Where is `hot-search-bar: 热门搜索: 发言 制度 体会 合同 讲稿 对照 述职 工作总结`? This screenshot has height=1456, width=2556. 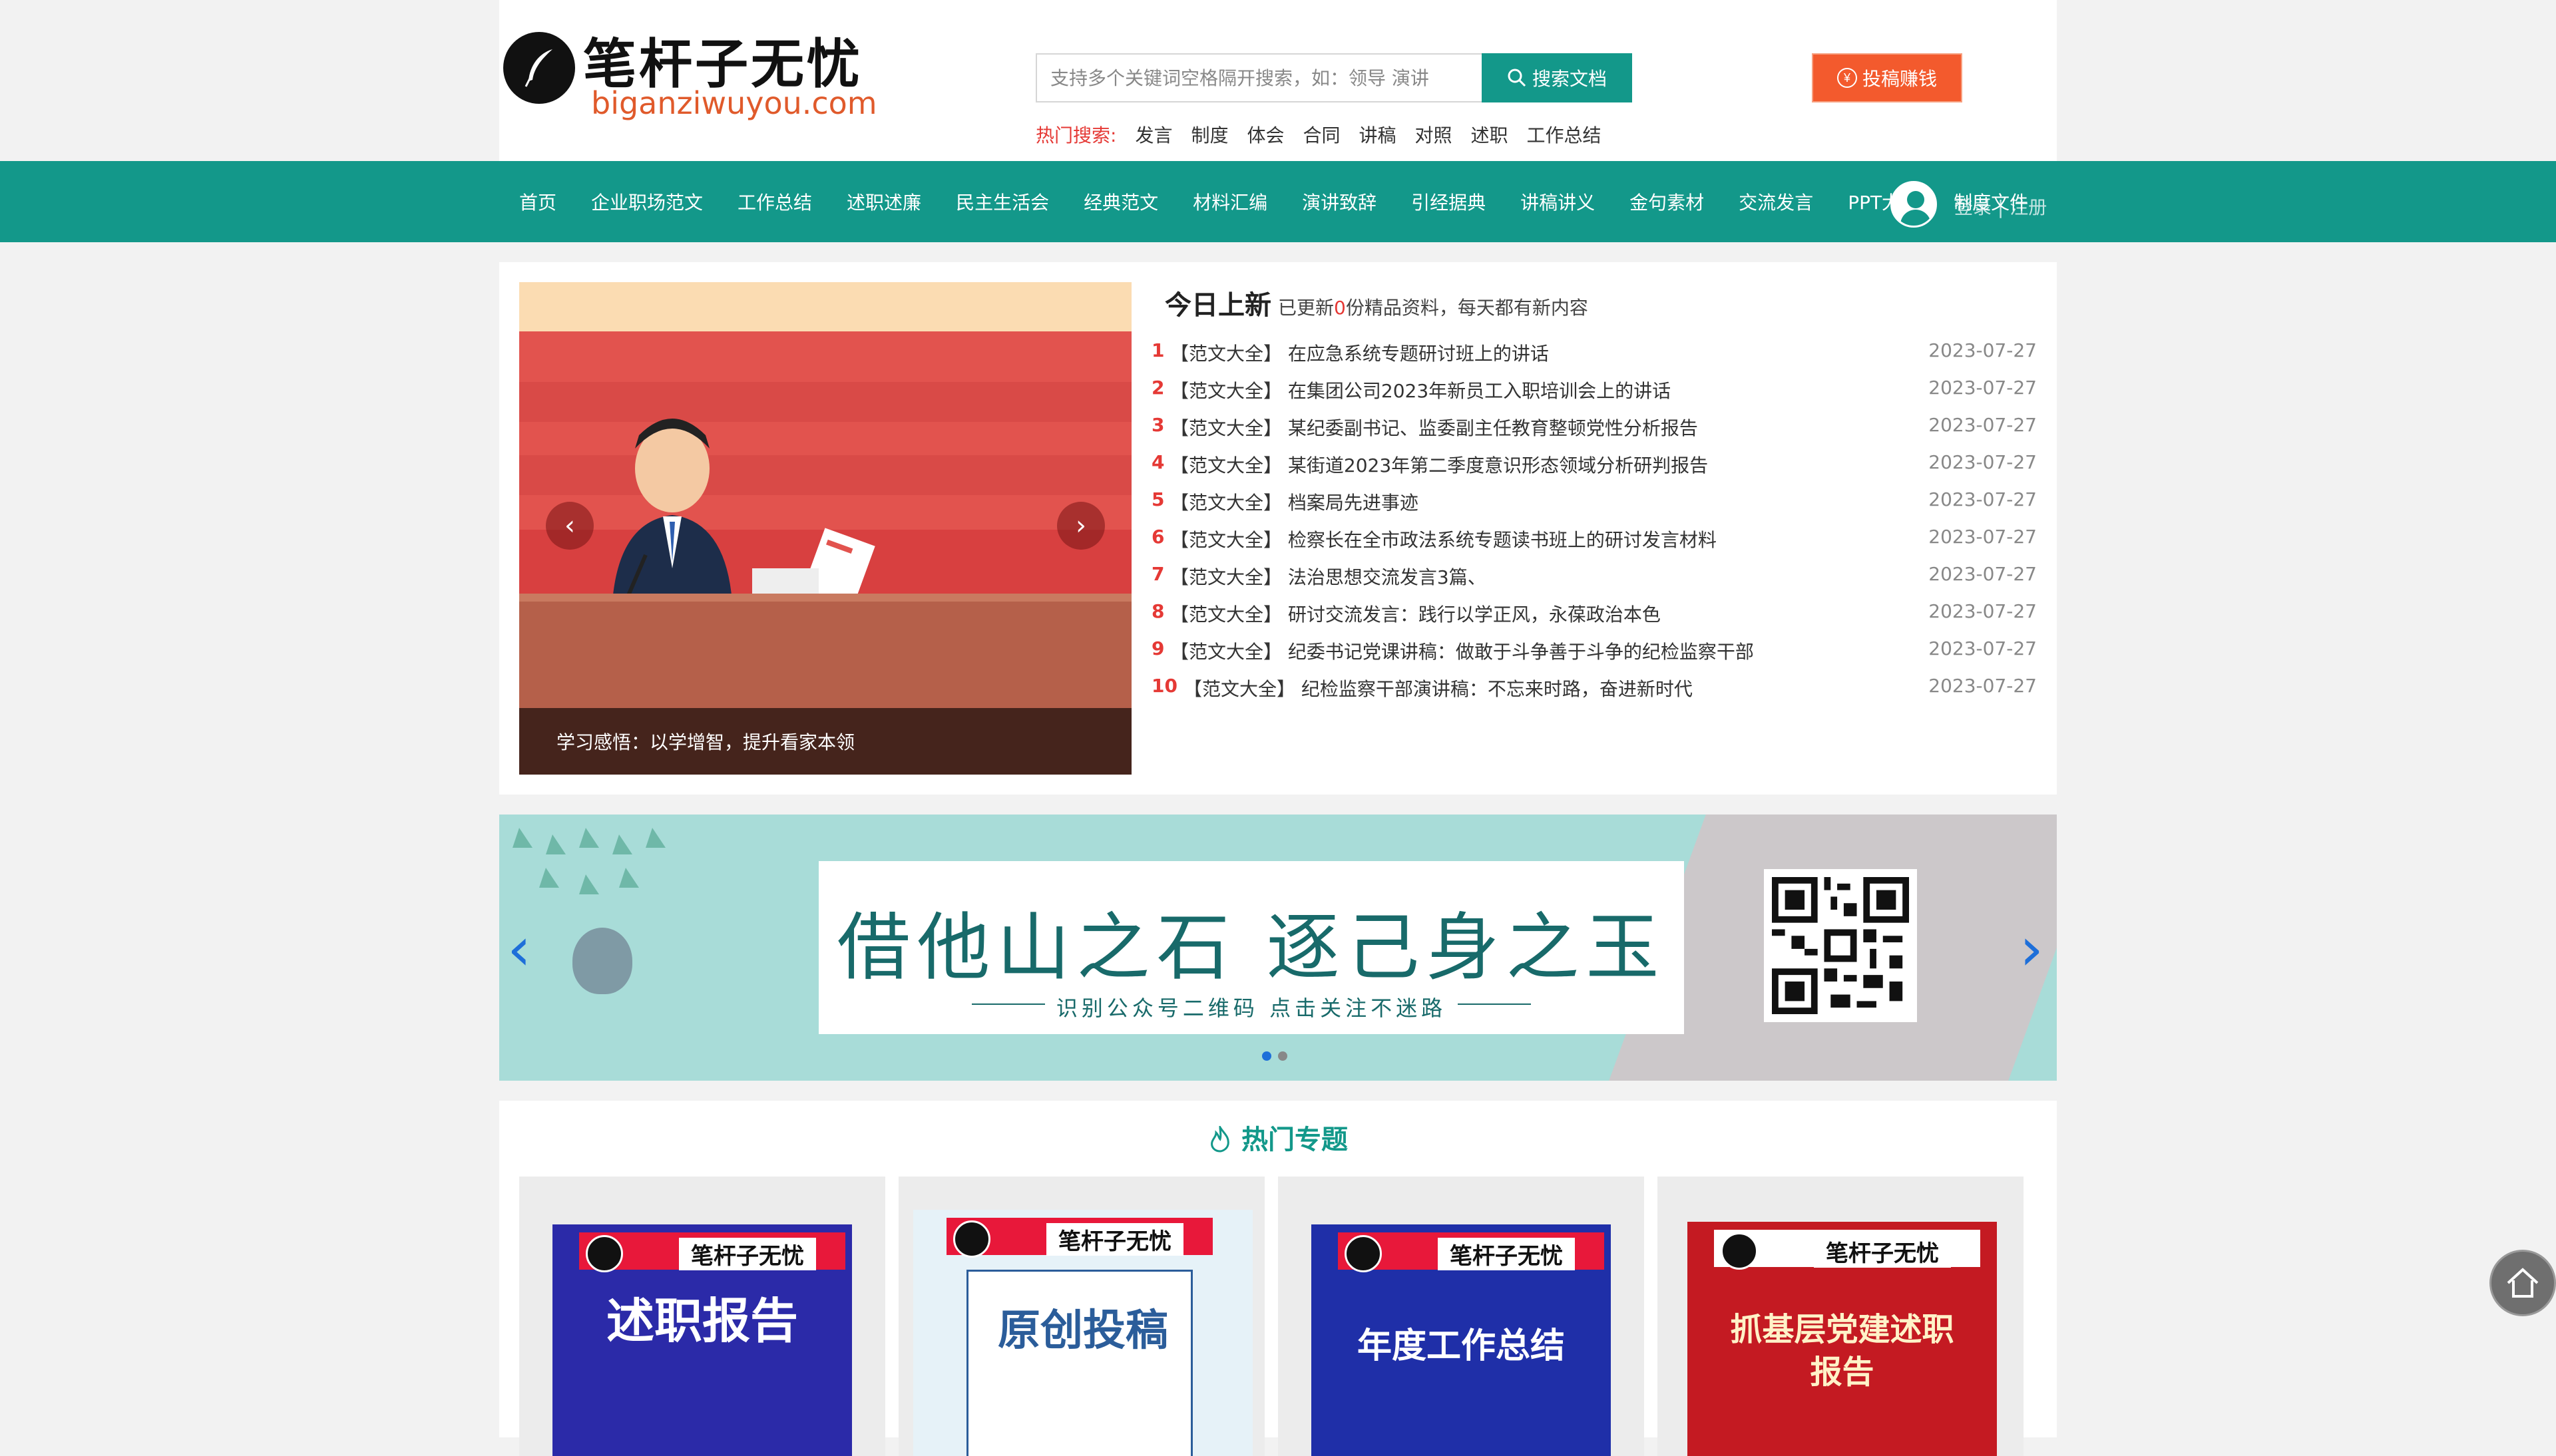 hot-search-bar: 热门搜索: 发言 制度 体会 合同 讲稿 对照 述职 工作总结 is located at coordinates (1318, 134).